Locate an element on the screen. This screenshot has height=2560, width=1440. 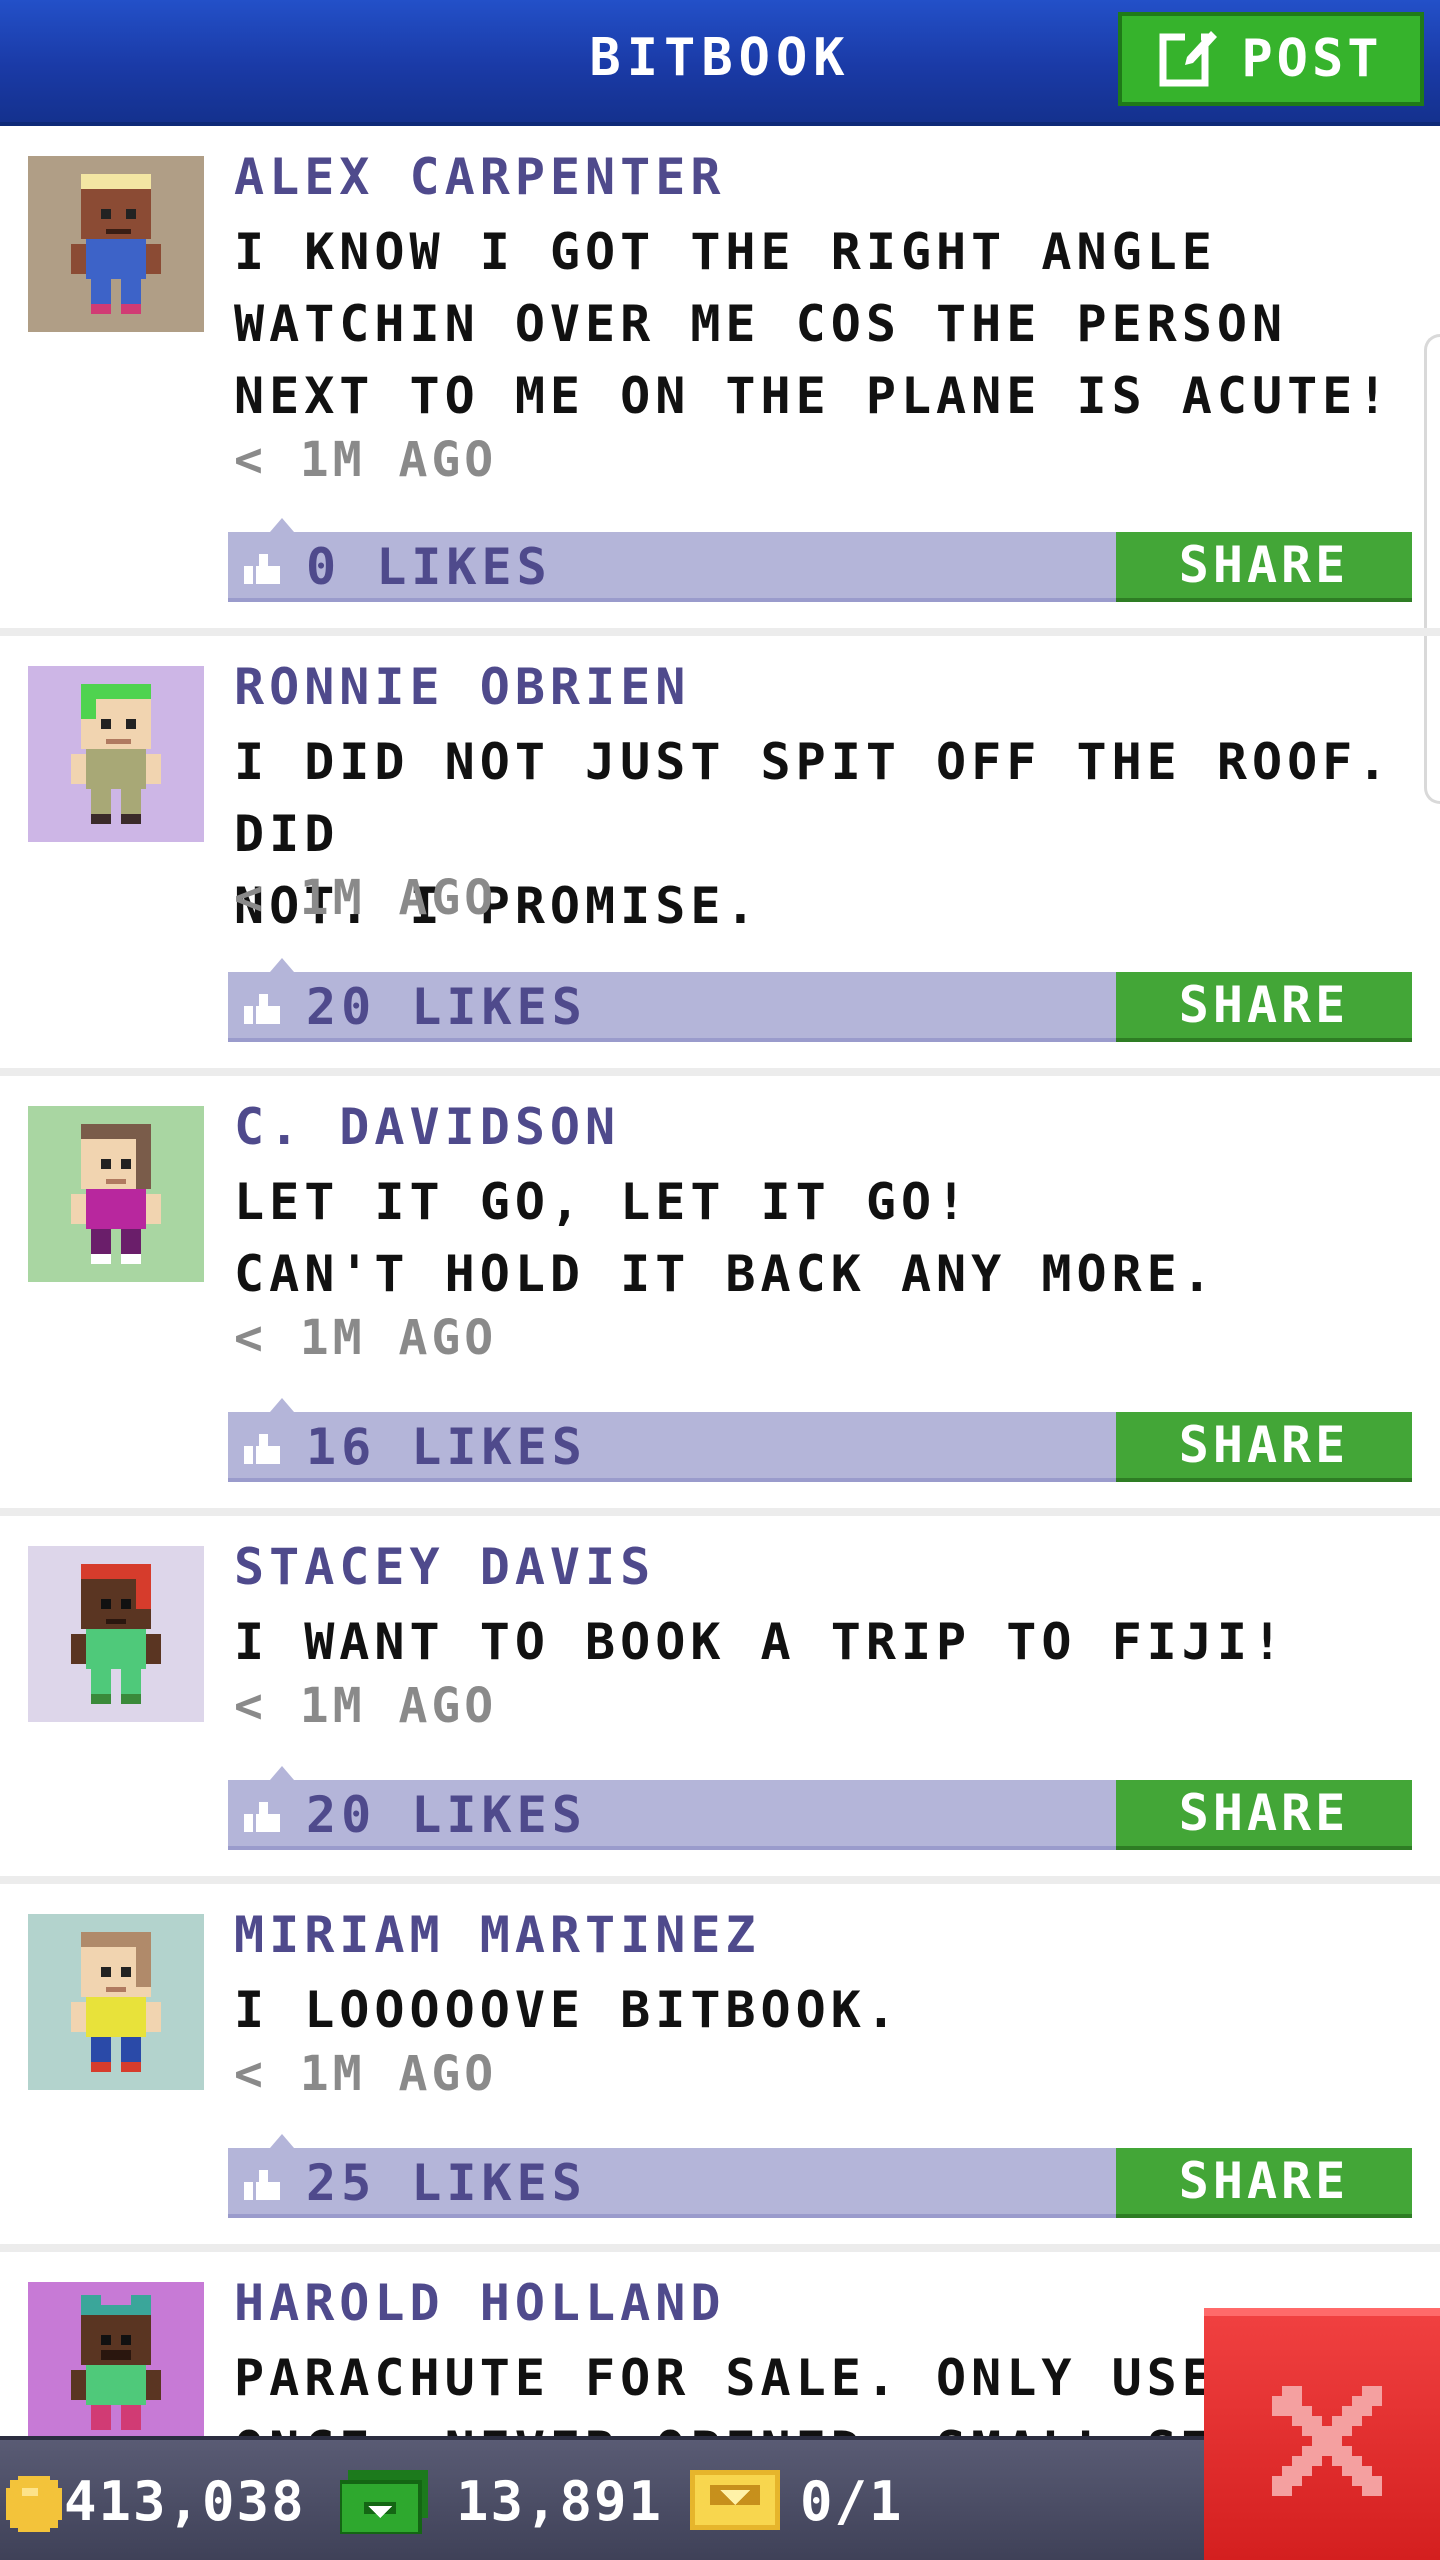
like-bar: 0 LIKES SHARE is located at coordinates (820, 560).